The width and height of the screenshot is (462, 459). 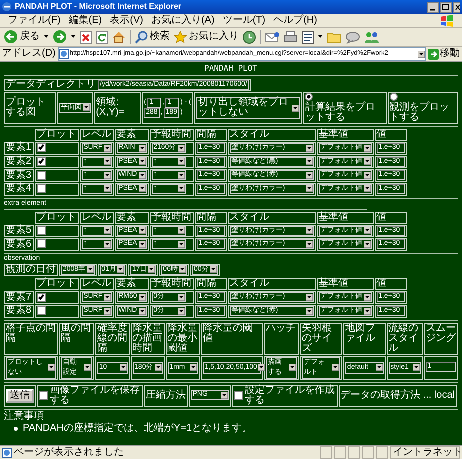 I want to click on close-icon, so click(x=456, y=7).